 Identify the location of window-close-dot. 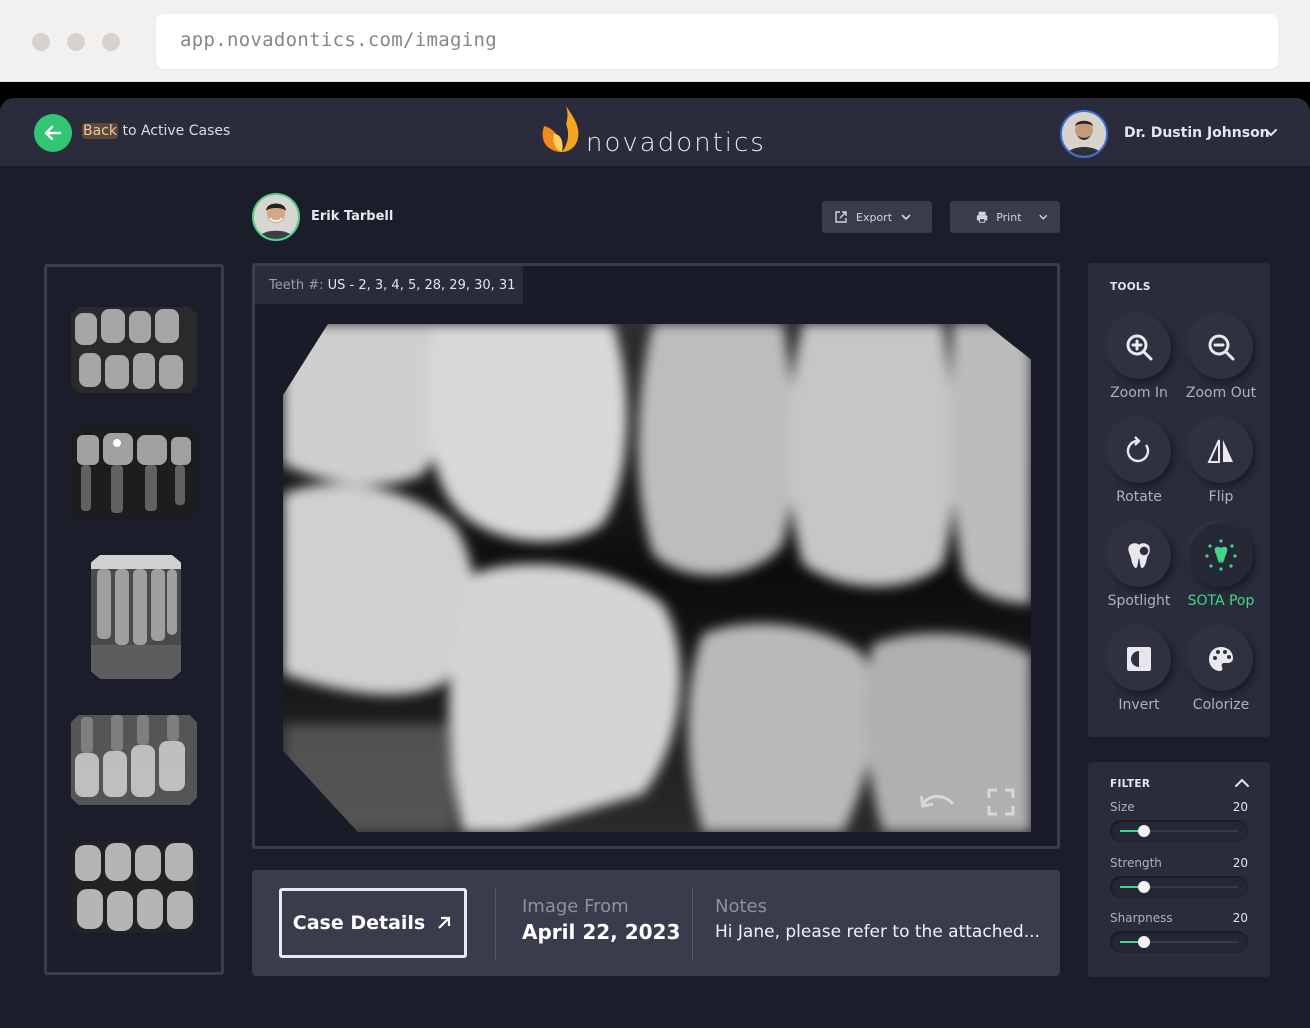
(41, 42).